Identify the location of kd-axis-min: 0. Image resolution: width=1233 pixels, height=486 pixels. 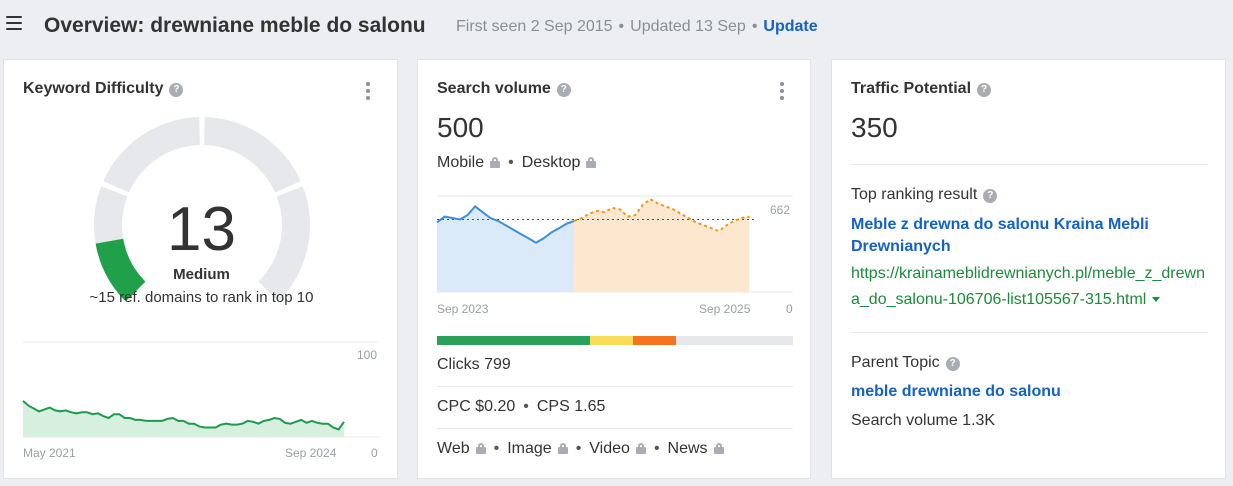
(374, 453).